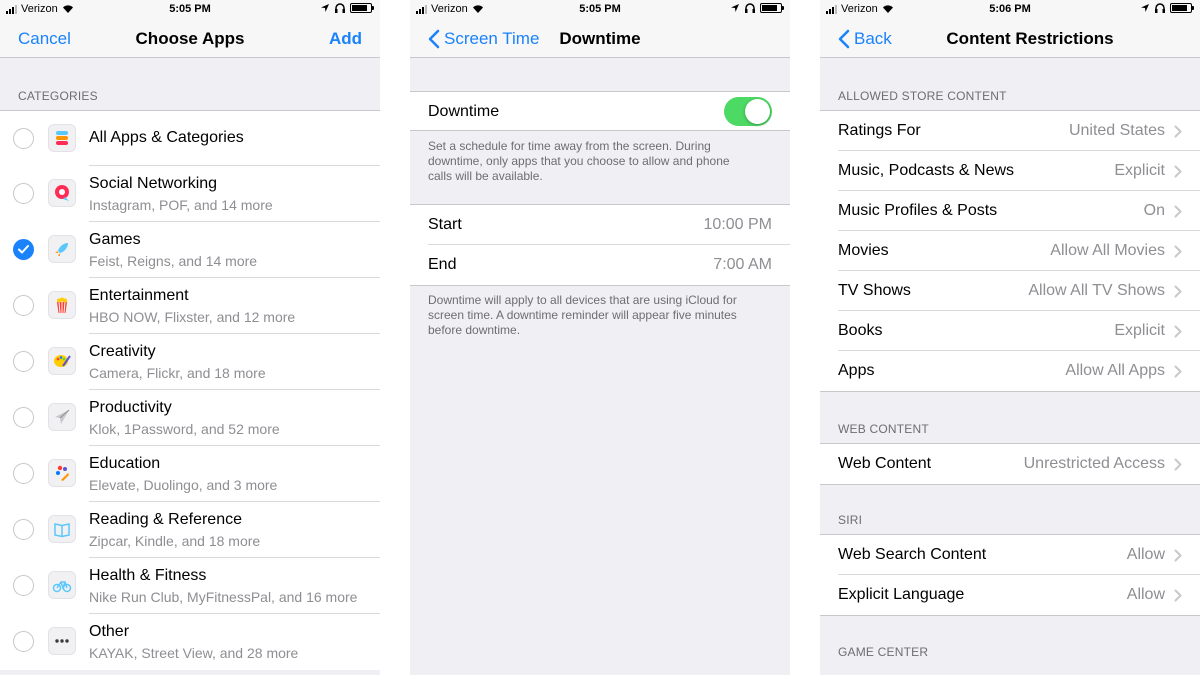 This screenshot has width=1200, height=675. I want to click on category-title: Education, so click(125, 463).